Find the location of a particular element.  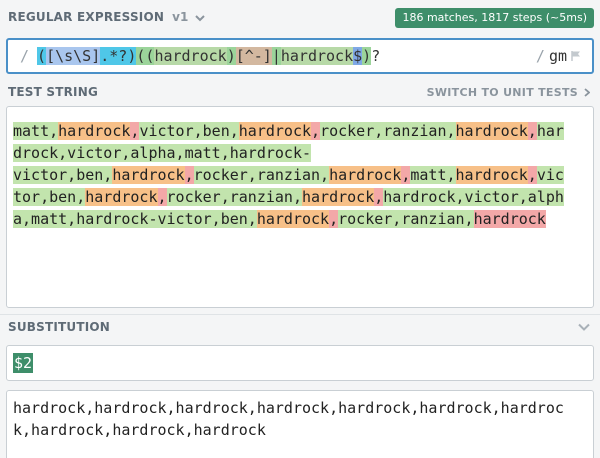

substitution-section-title: SUBSTITUTION is located at coordinates (59, 327).